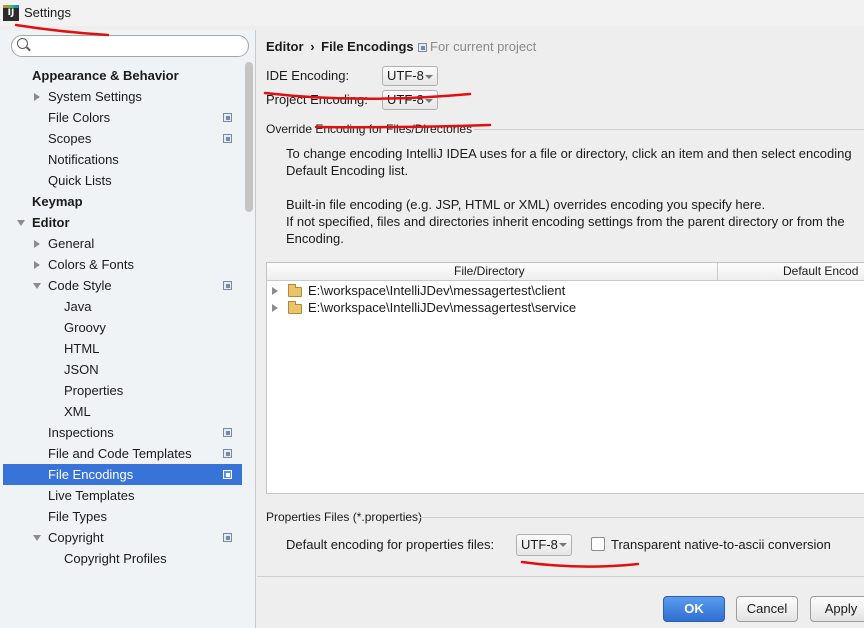  What do you see at coordinates (122, 474) in the screenshot?
I see `sidebar-item-file-encodings: File Encodings` at bounding box center [122, 474].